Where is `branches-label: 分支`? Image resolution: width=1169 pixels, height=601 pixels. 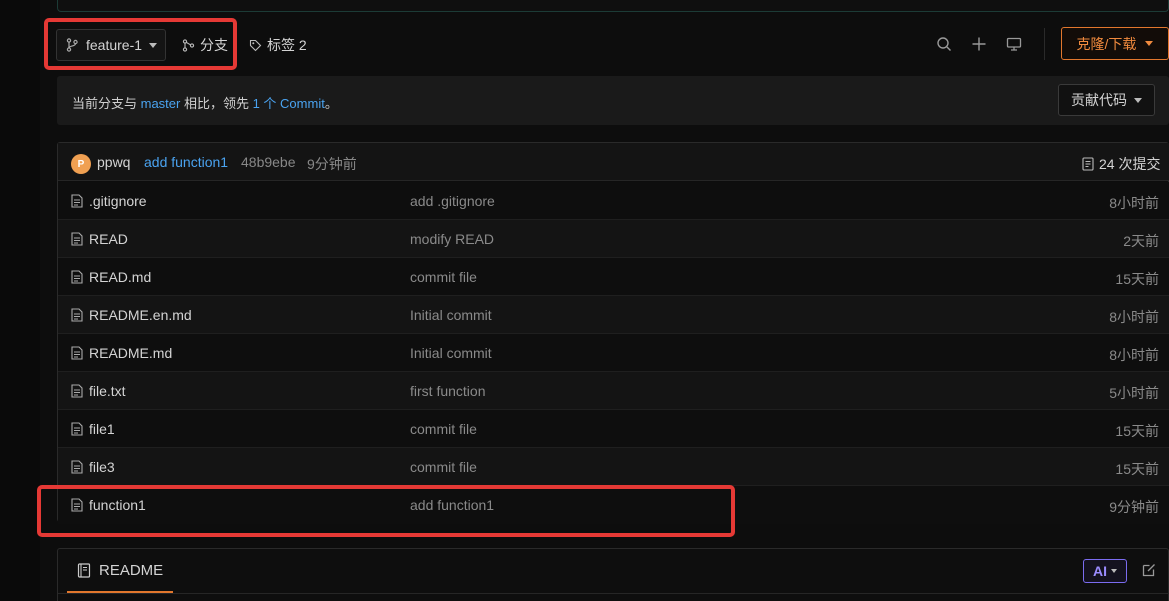 branches-label: 分支 is located at coordinates (214, 45).